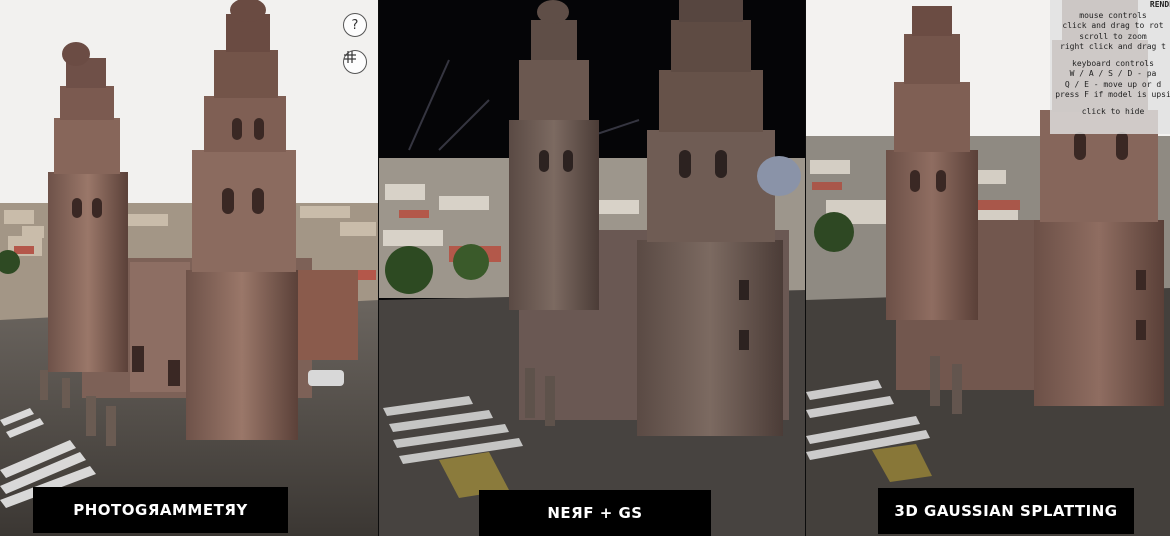 The image size is (1170, 536). What do you see at coordinates (1113, 84) in the screenshot?
I see `keyboard-control-line: Q / E - move up or d` at bounding box center [1113, 84].